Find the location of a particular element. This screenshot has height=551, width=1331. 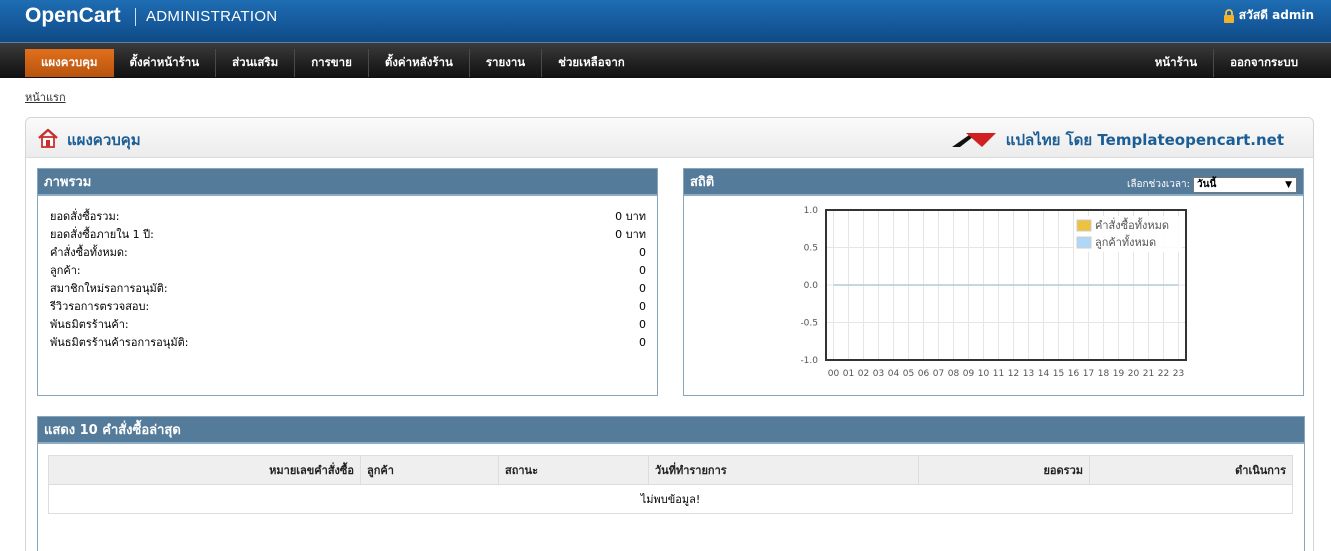

range-select: วันนี้ ▼ is located at coordinates (1245, 184).